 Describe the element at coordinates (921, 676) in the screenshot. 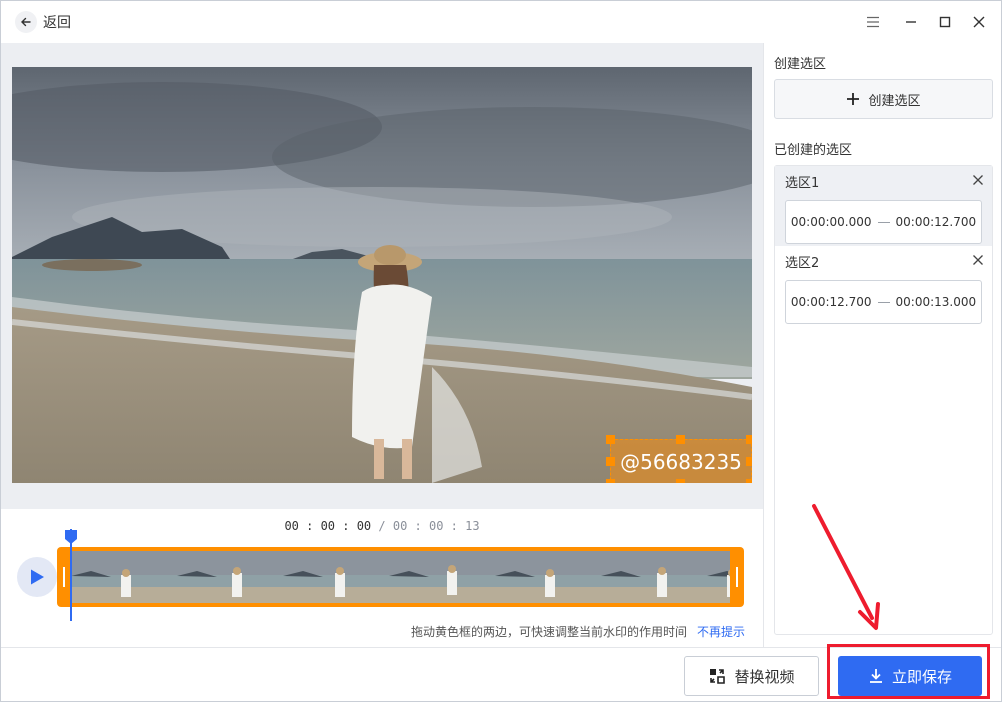

I see `save-now-label: 立即保存` at that location.